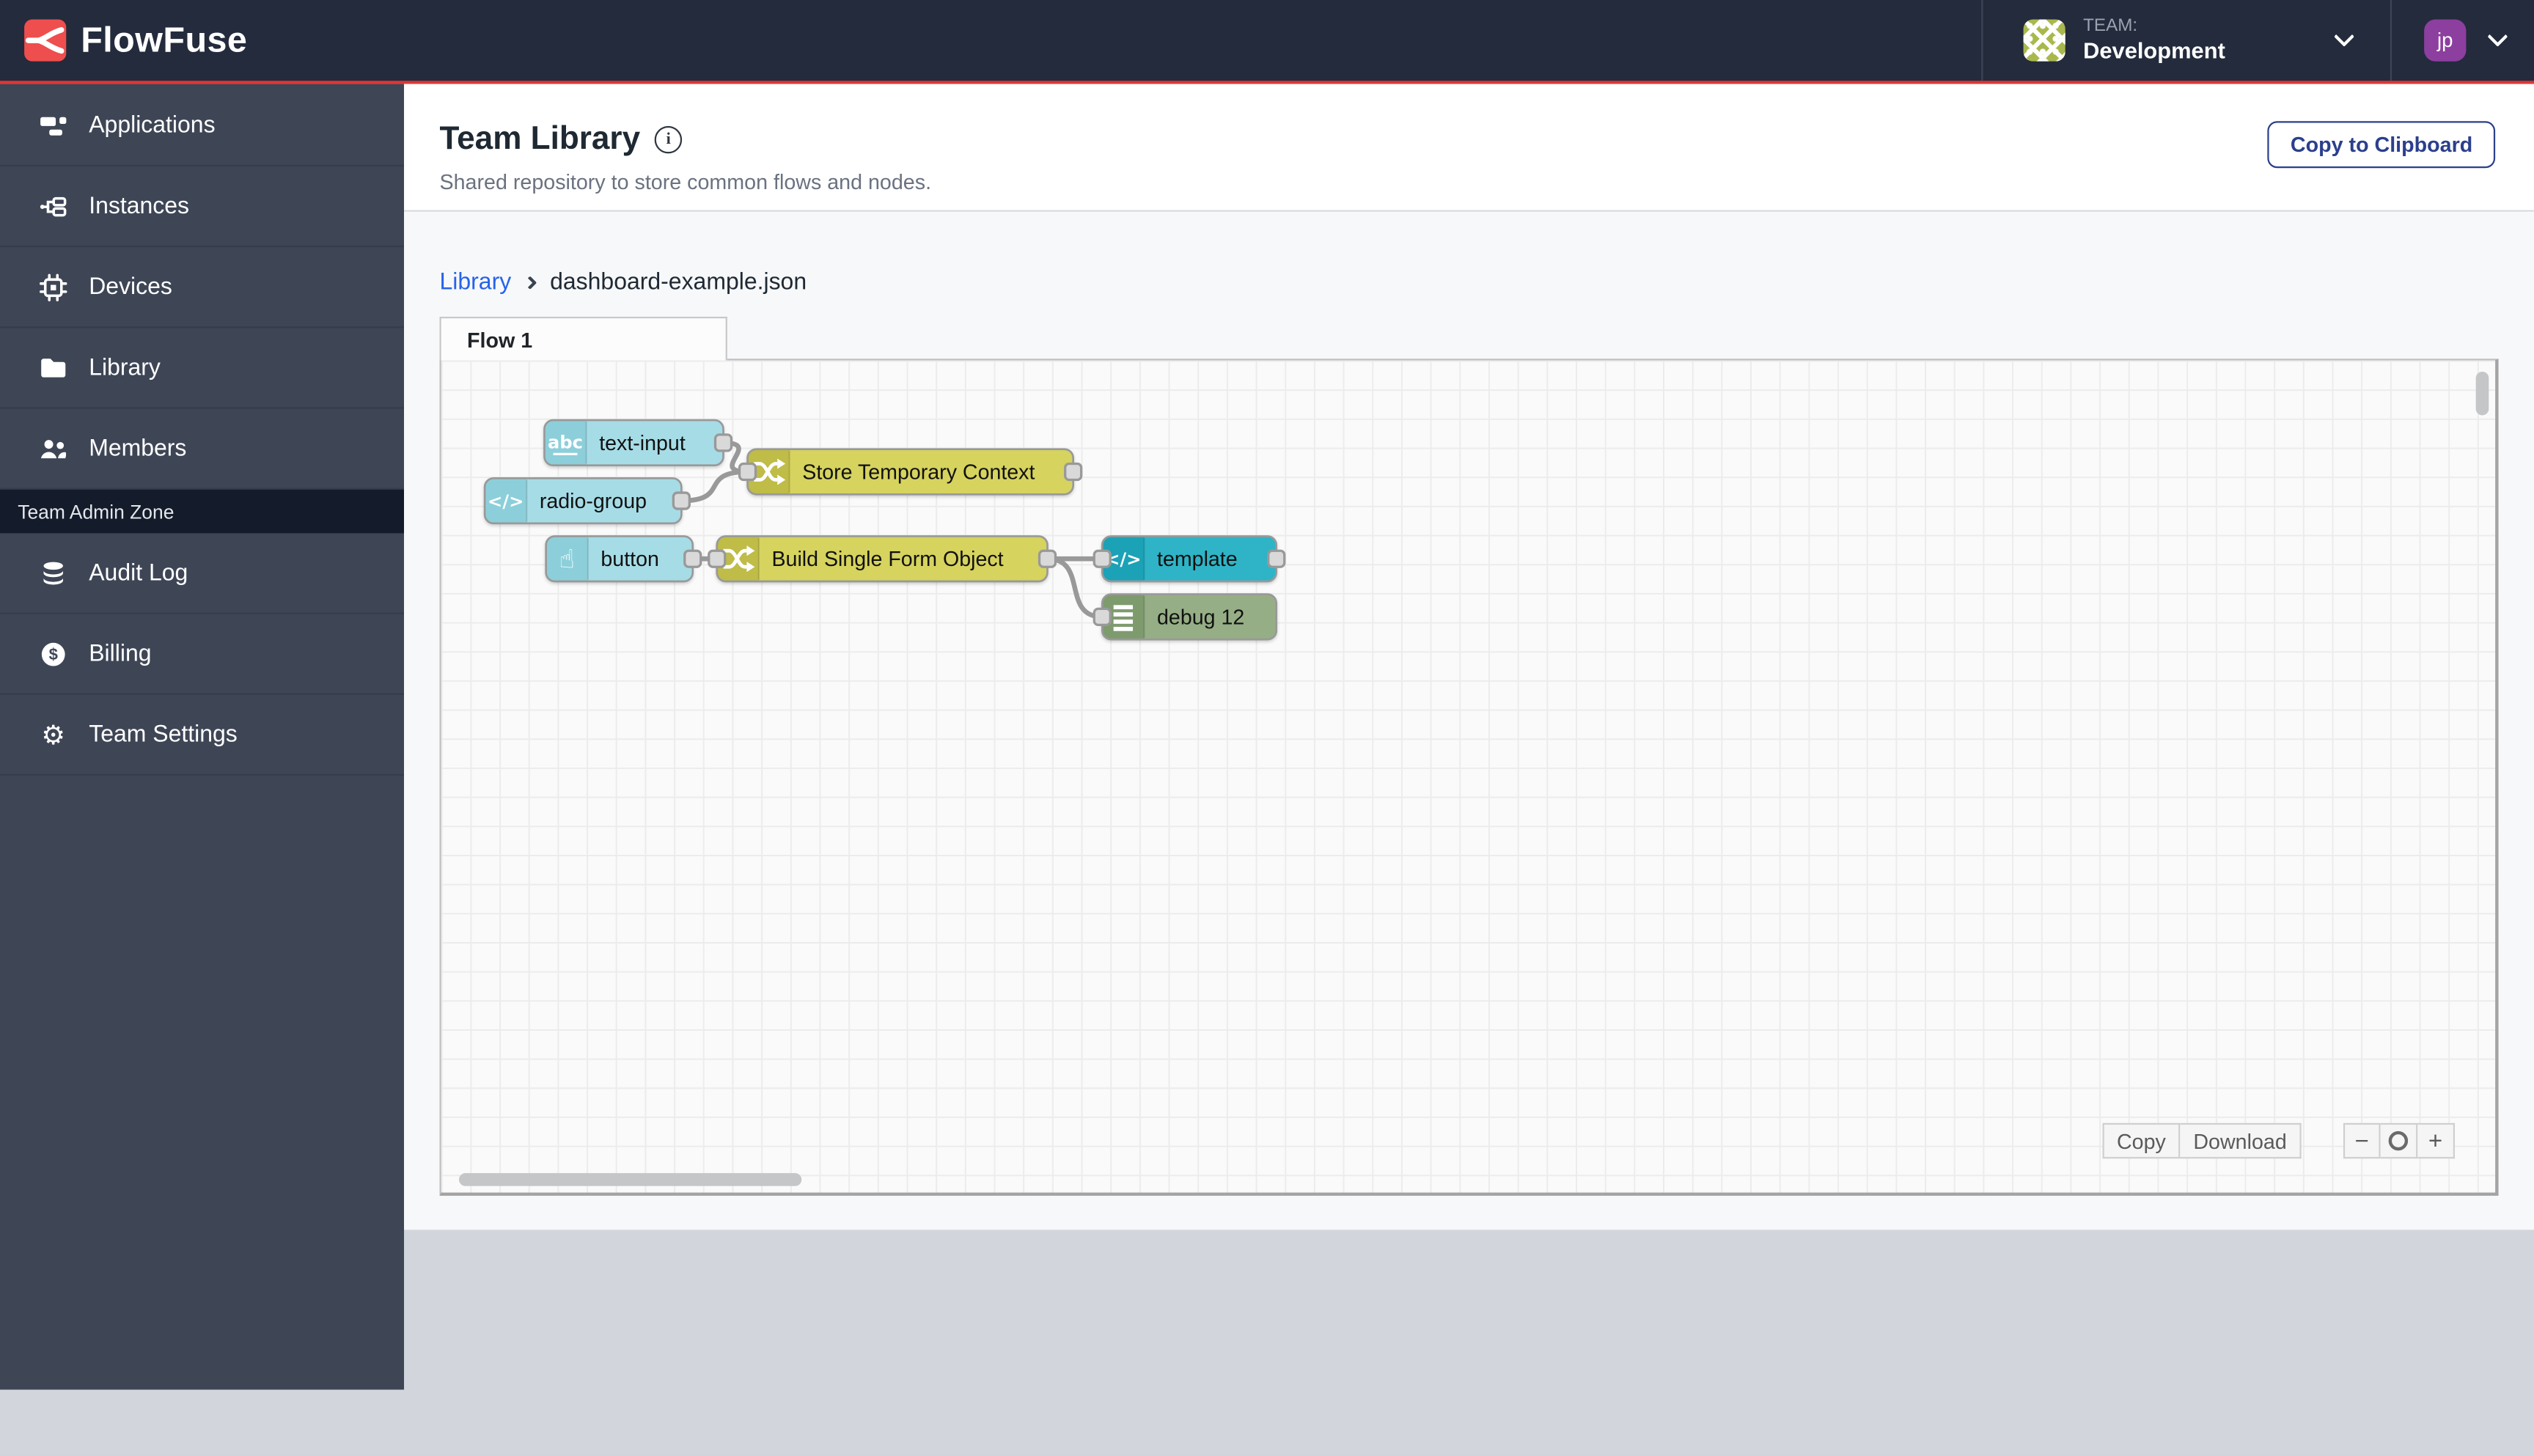  What do you see at coordinates (125, 367) in the screenshot?
I see `sidebar-item-label: Library` at bounding box center [125, 367].